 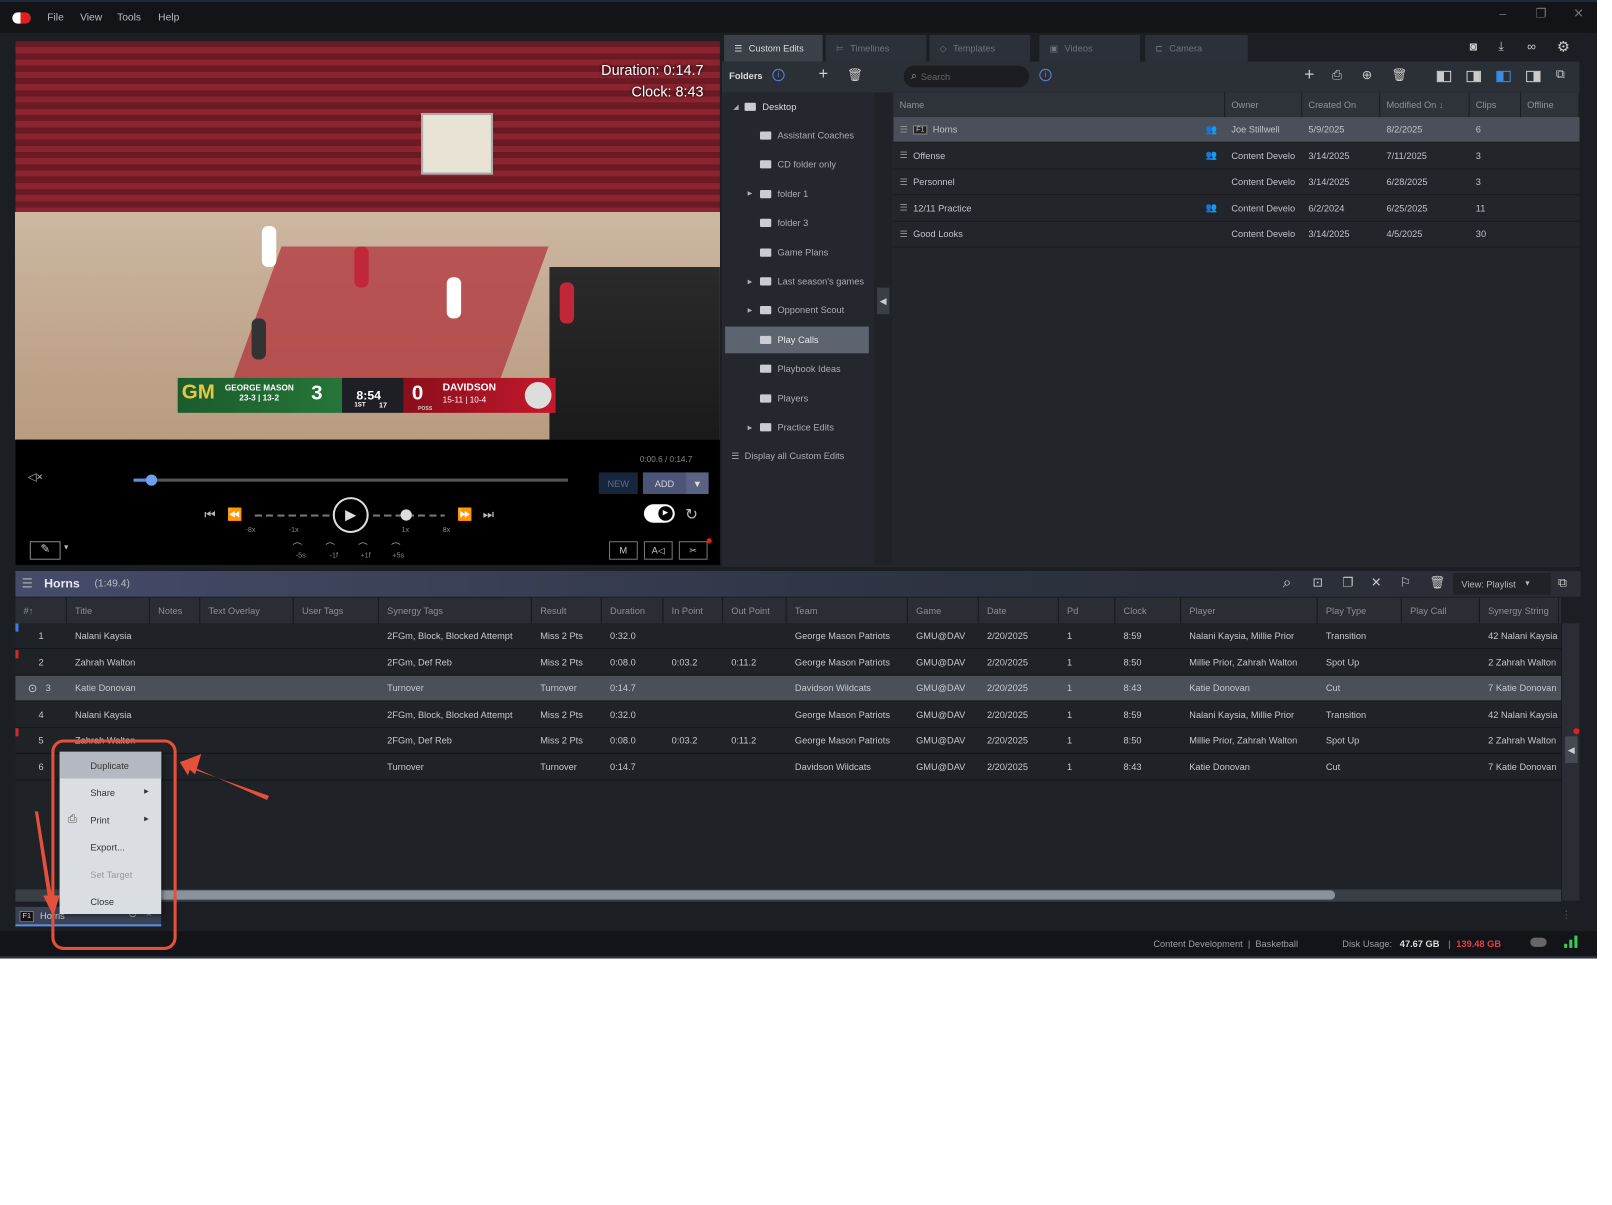 I want to click on column-header: Notes, so click(x=175, y=610).